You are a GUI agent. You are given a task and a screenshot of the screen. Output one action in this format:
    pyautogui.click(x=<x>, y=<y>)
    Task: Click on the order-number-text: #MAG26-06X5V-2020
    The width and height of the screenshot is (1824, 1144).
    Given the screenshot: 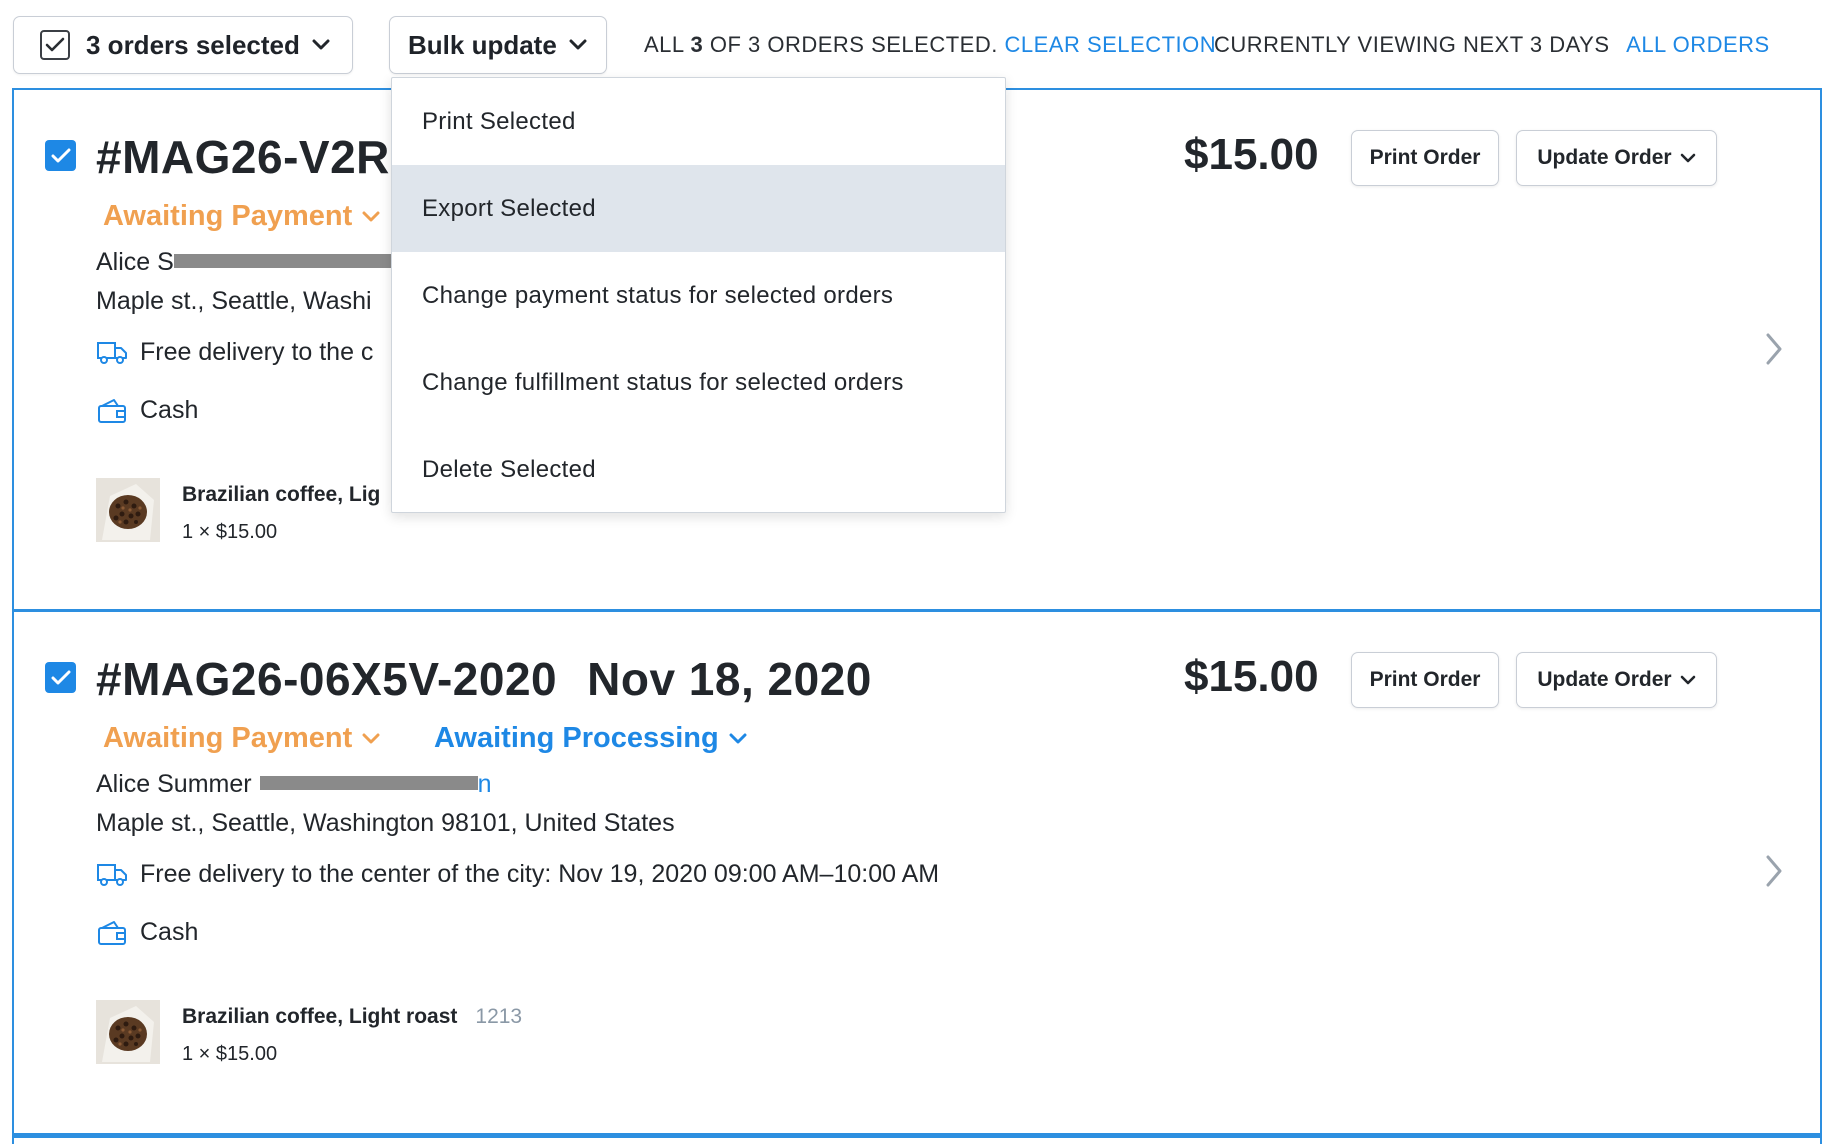 What is the action you would take?
    pyautogui.click(x=327, y=679)
    